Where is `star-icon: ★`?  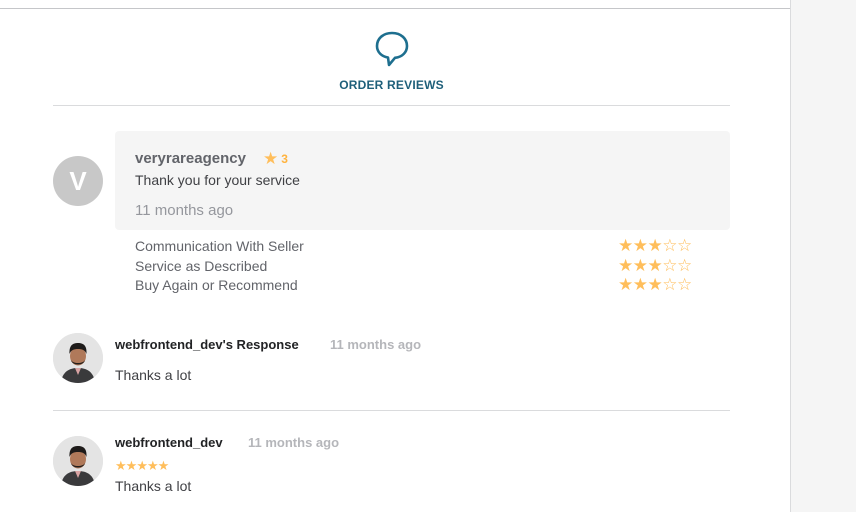
star-icon: ★ is located at coordinates (271, 158).